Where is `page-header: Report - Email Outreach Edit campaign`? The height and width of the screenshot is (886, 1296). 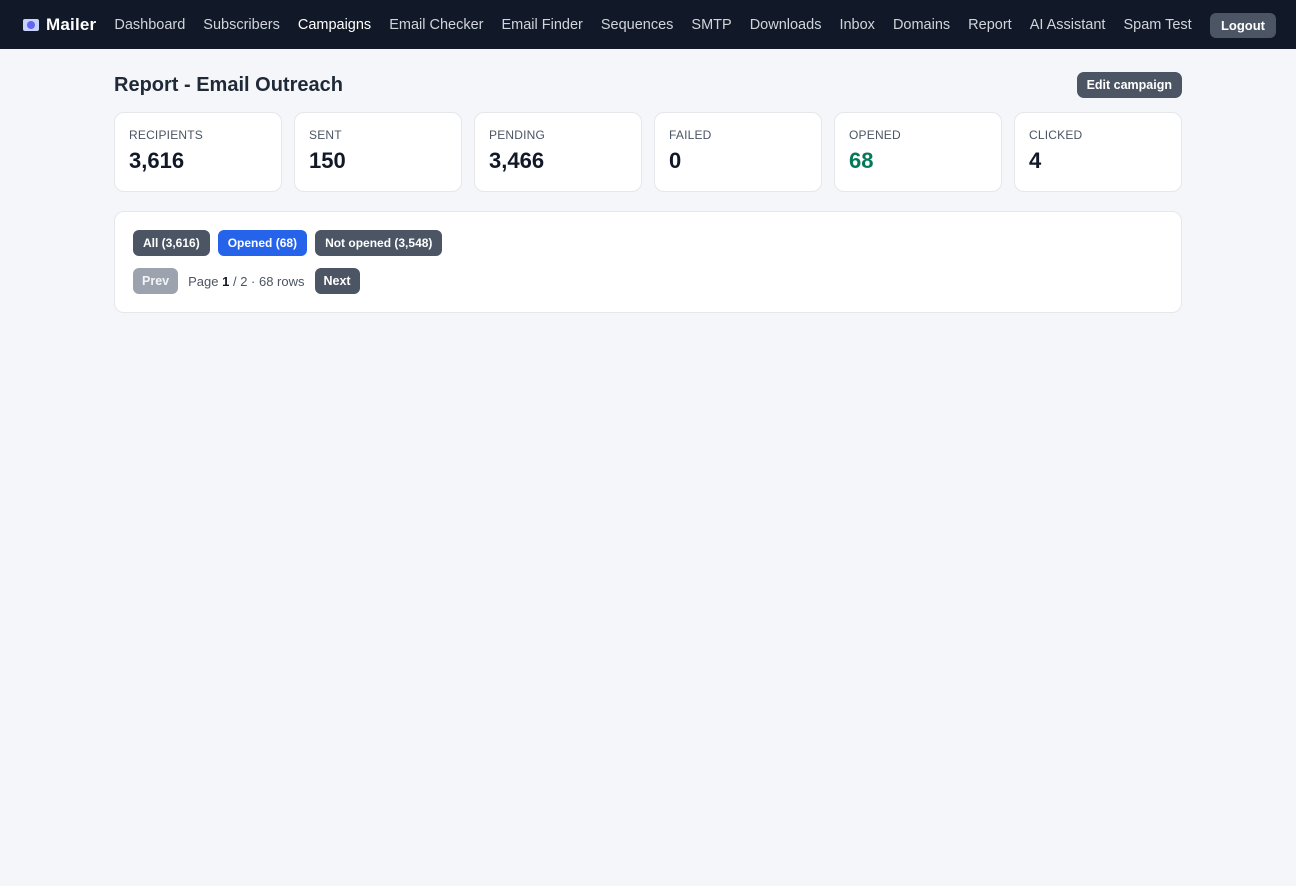
page-header: Report - Email Outreach Edit campaign is located at coordinates (648, 85).